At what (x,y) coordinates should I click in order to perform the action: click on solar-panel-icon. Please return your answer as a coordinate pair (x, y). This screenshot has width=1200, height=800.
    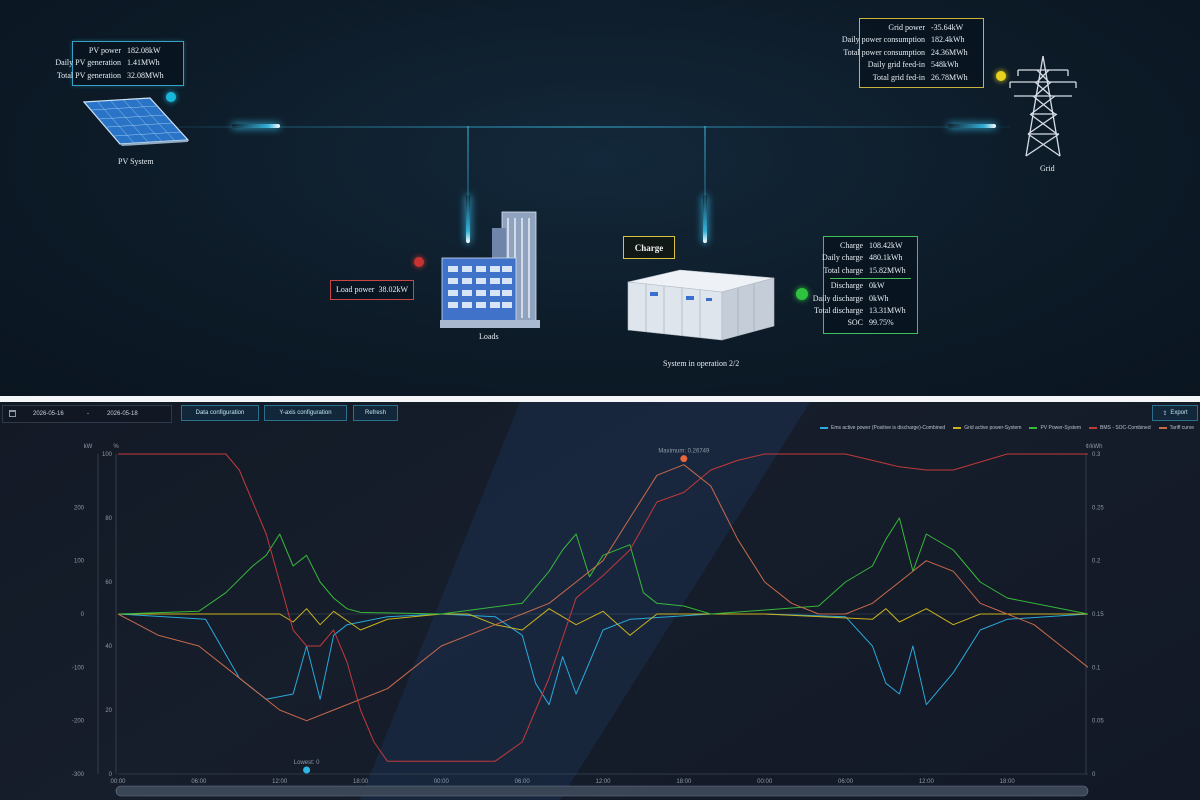
    Looking at the image, I should click on (137, 121).